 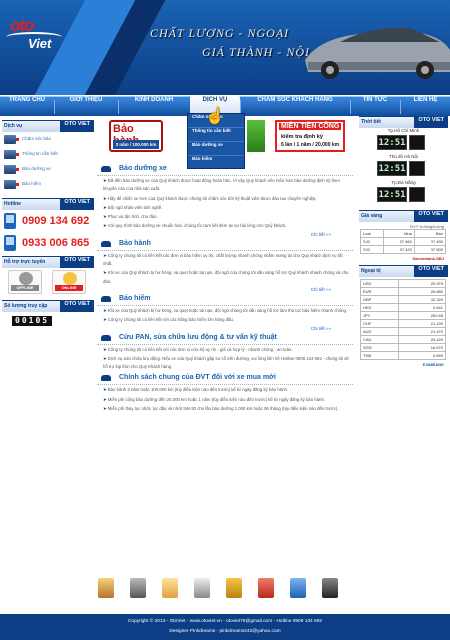 I want to click on table-row: SJC 37.460 37.490, so click(x=403, y=241).